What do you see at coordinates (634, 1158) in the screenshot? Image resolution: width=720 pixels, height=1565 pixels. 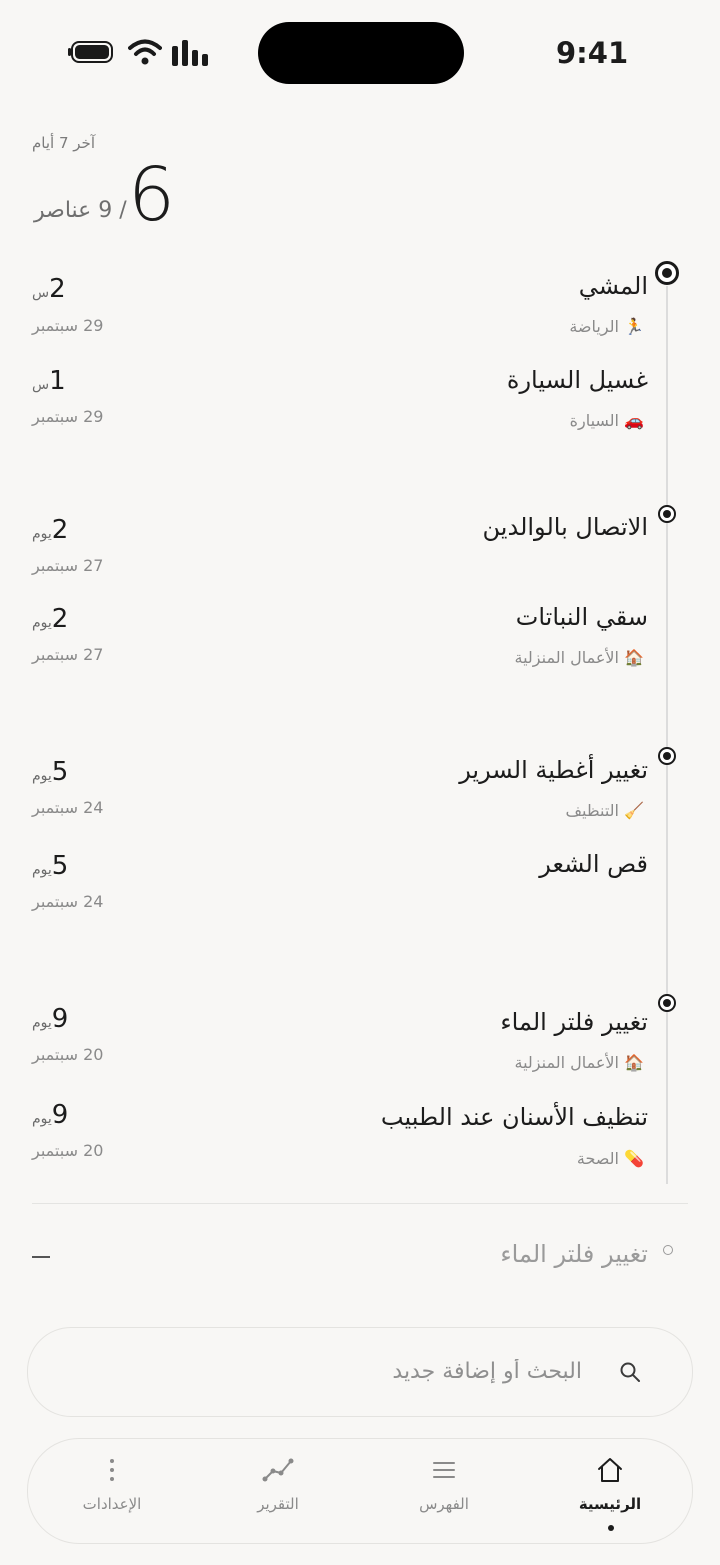 I see `category-emoji-icon: 💊` at bounding box center [634, 1158].